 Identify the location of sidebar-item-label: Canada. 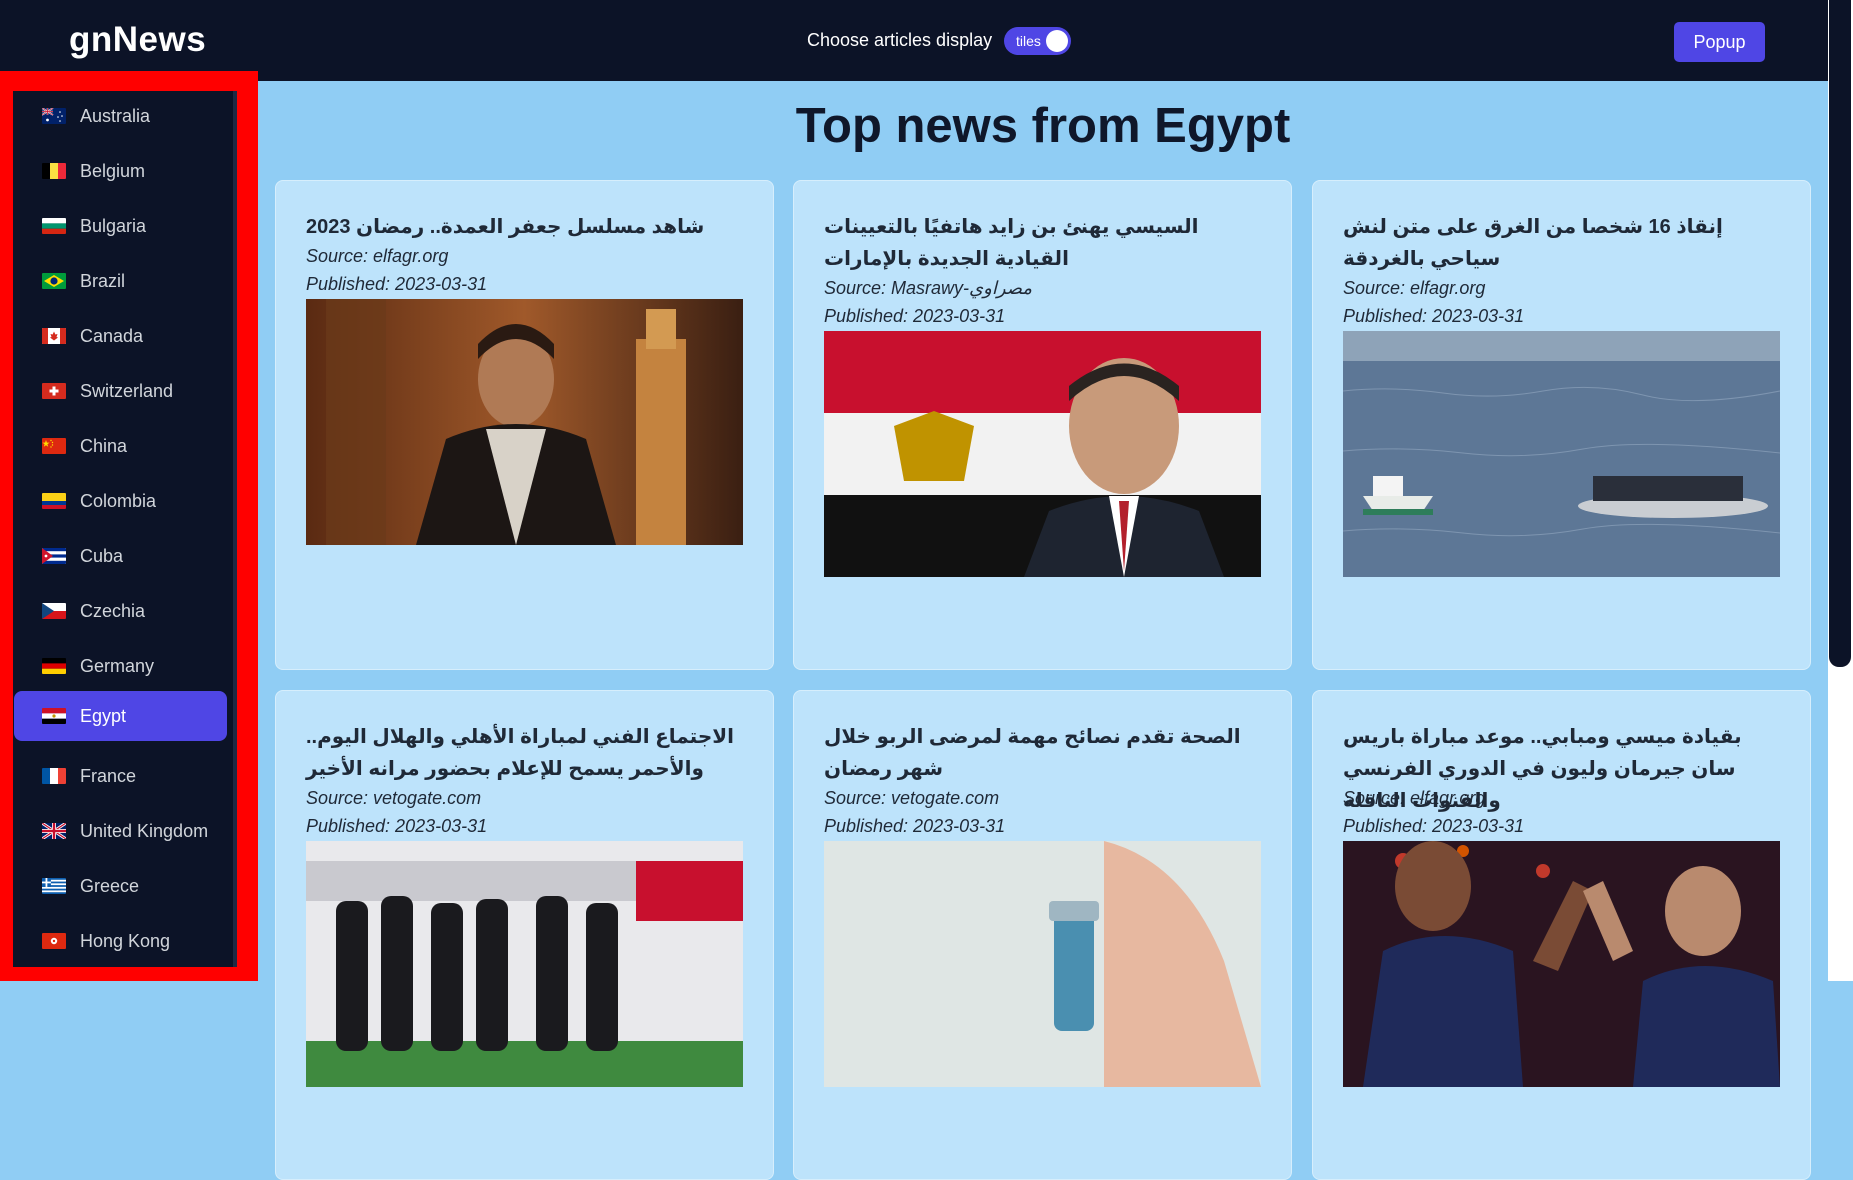
(112, 336).